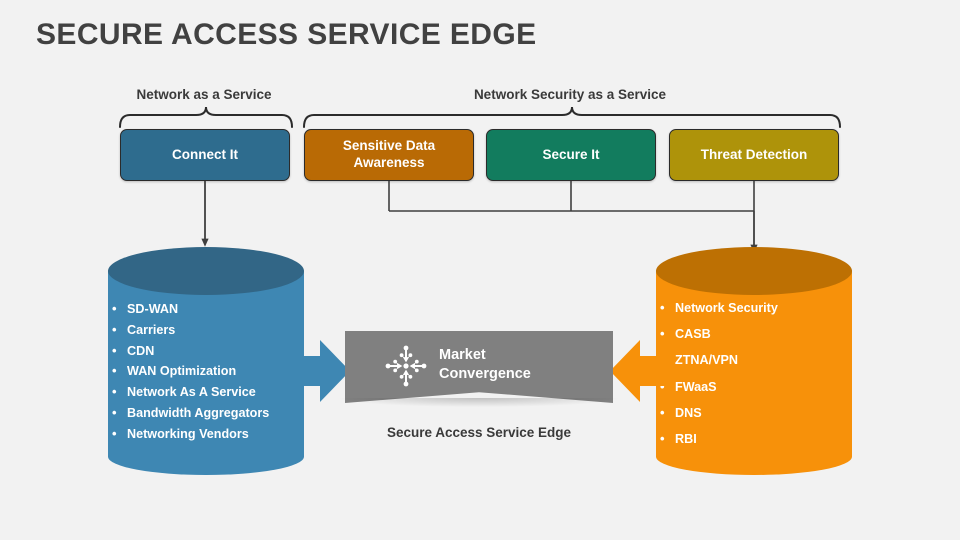 The height and width of the screenshot is (540, 960). Describe the element at coordinates (754, 412) in the screenshot. I see `list-item: DNS` at that location.